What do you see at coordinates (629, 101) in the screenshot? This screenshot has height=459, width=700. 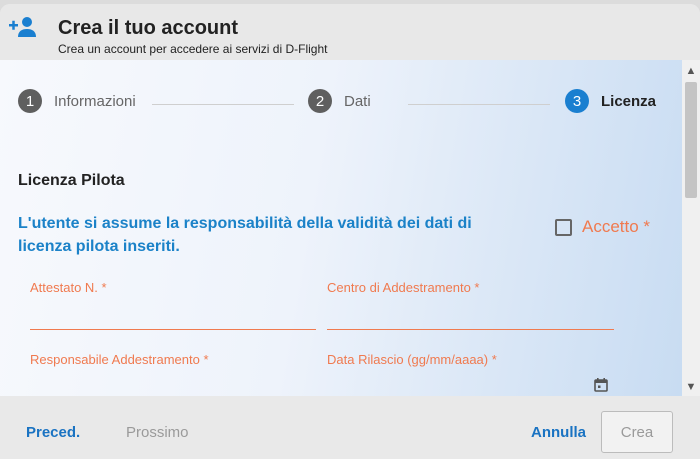 I see `step-label: Licenza` at bounding box center [629, 101].